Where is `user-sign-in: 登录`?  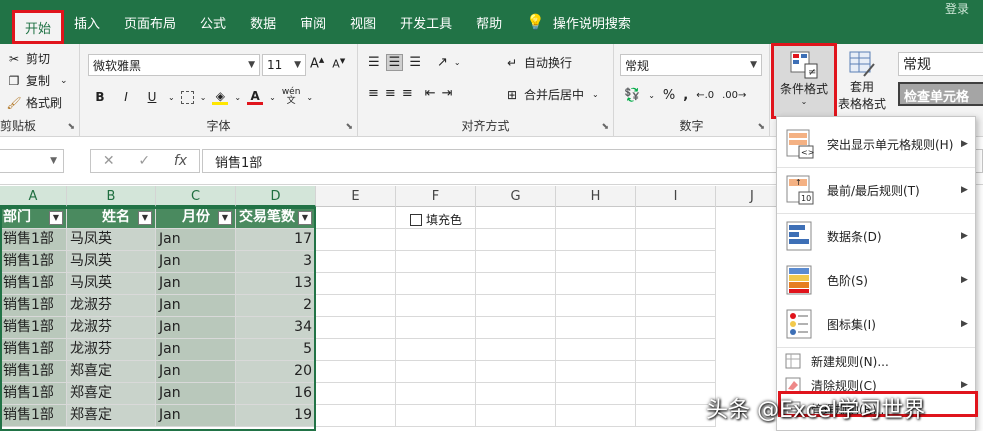 user-sign-in: 登录 is located at coordinates (957, 8).